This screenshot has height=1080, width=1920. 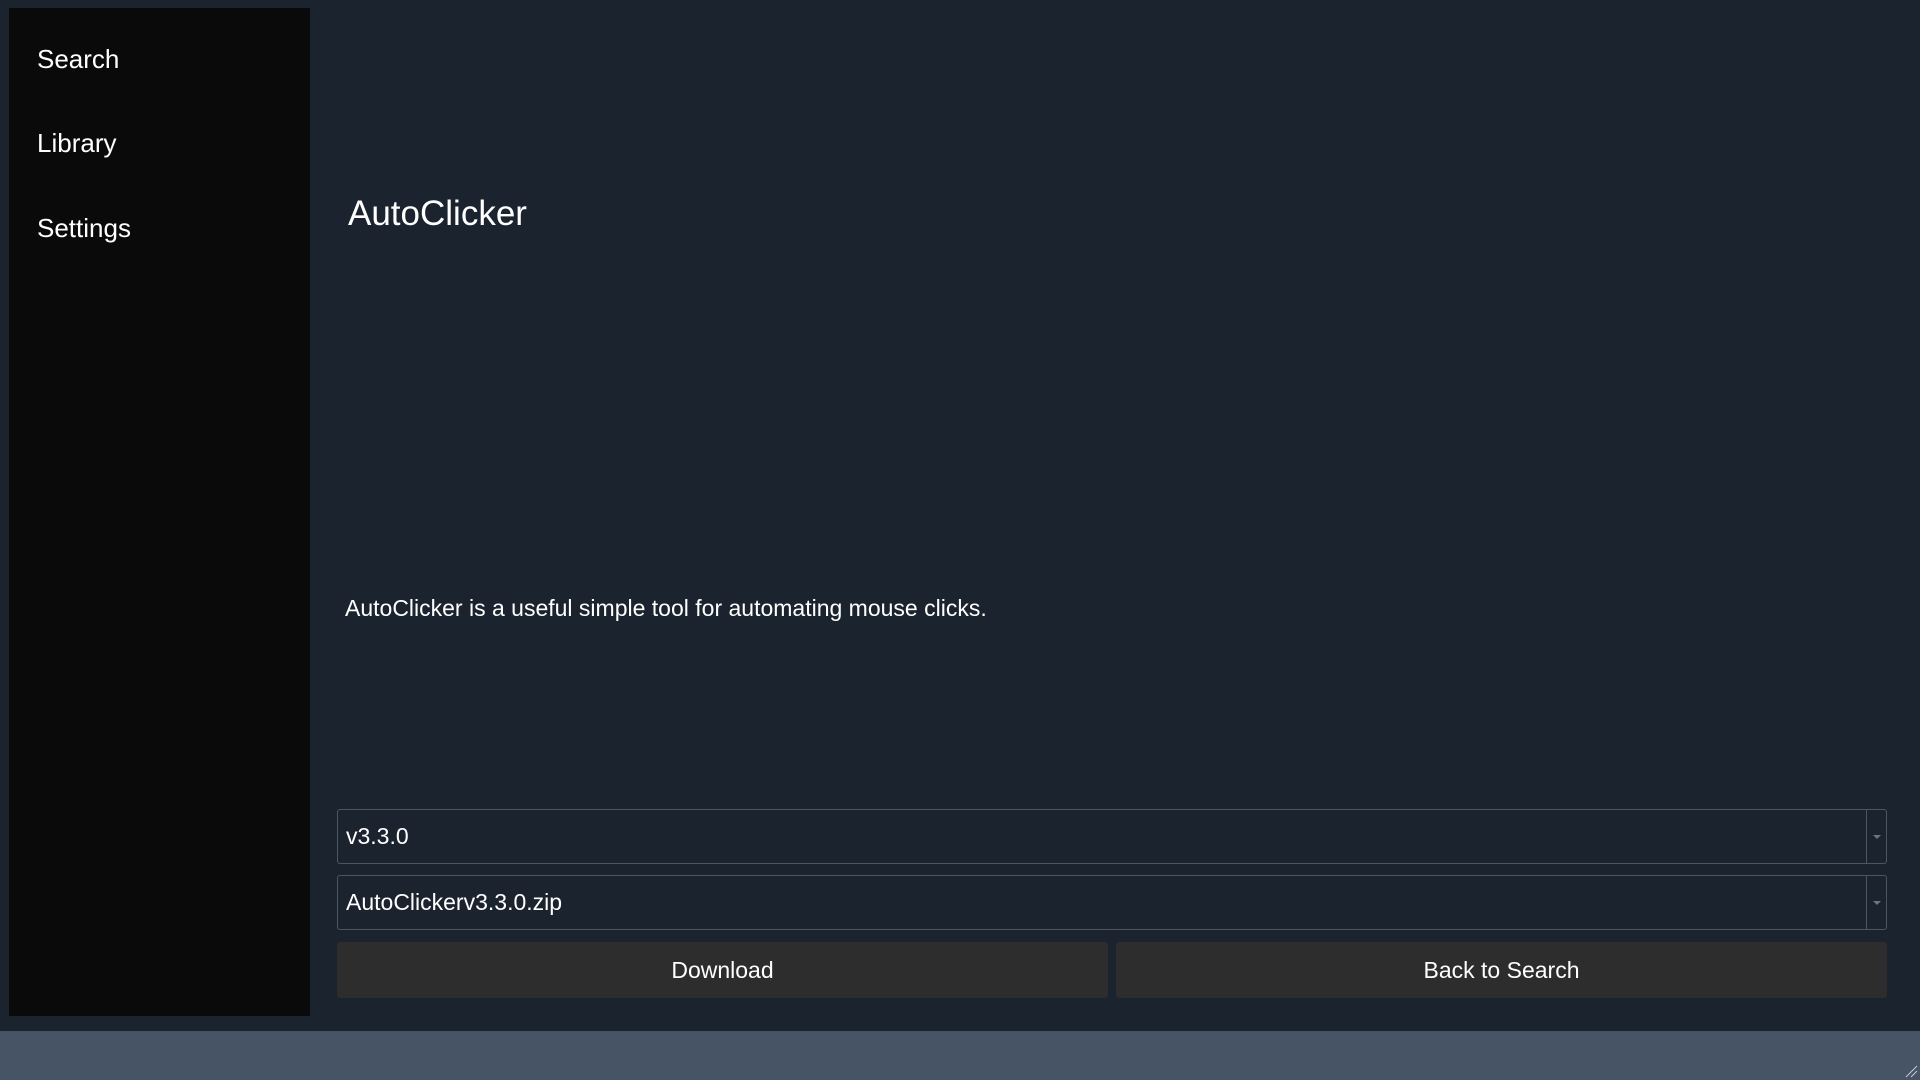 I want to click on sidebar-item-settings: Settings, so click(x=84, y=228).